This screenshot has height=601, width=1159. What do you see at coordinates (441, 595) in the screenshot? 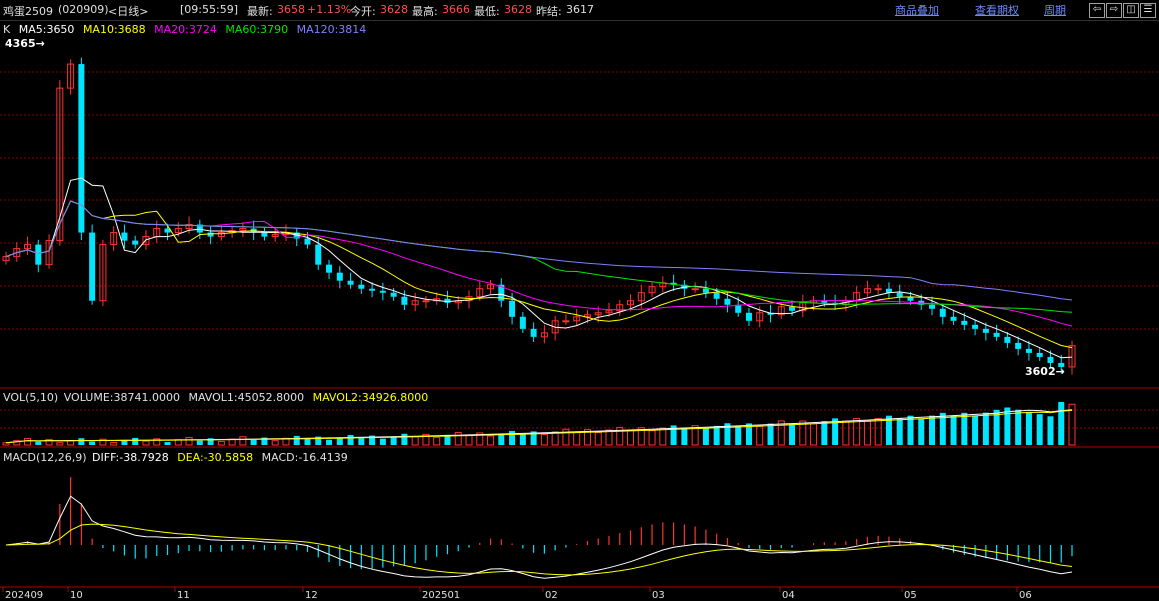
I see `x-tick-label: 202501` at bounding box center [441, 595].